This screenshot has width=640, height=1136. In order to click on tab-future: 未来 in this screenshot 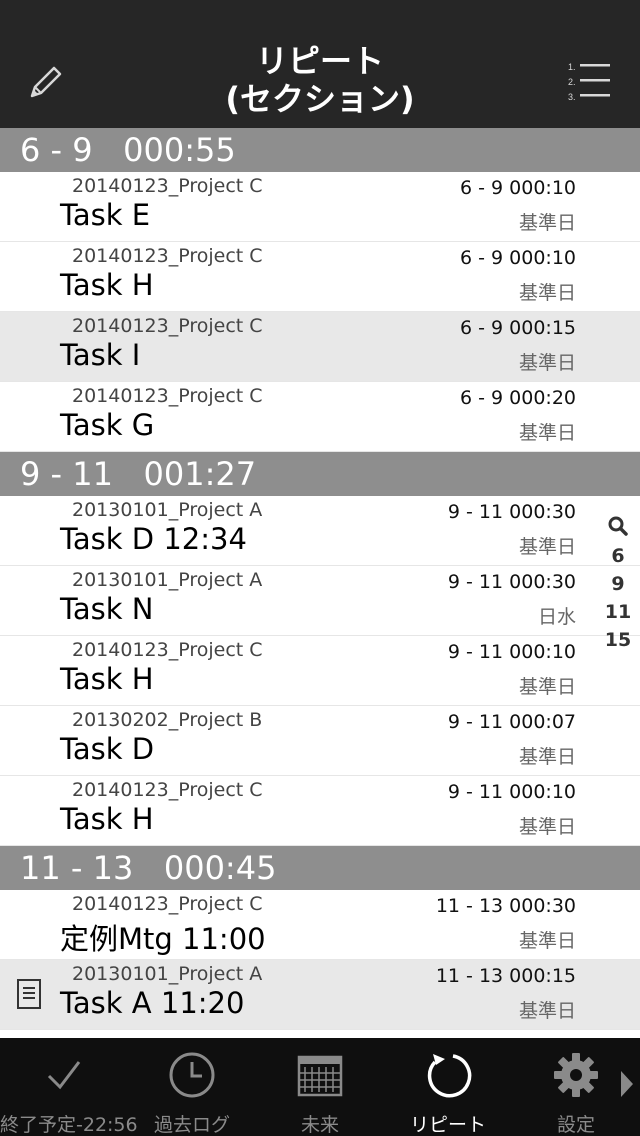, I will do `click(320, 1087)`.